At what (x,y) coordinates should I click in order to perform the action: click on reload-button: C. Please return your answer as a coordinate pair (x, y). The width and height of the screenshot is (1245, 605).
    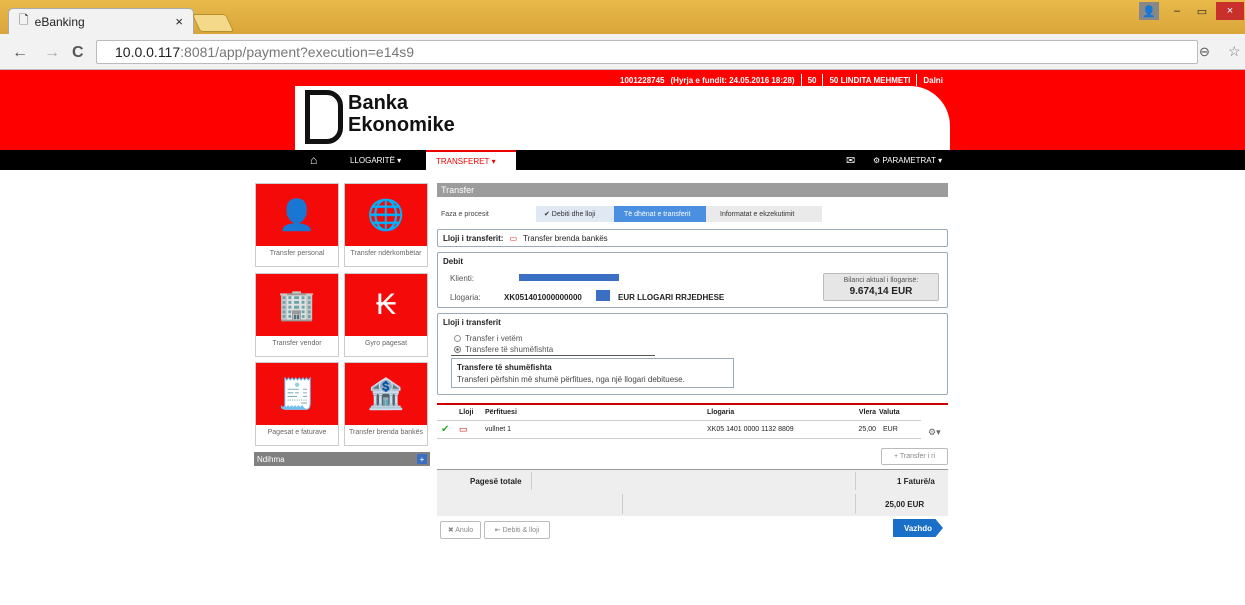
    Looking at the image, I should click on (78, 53).